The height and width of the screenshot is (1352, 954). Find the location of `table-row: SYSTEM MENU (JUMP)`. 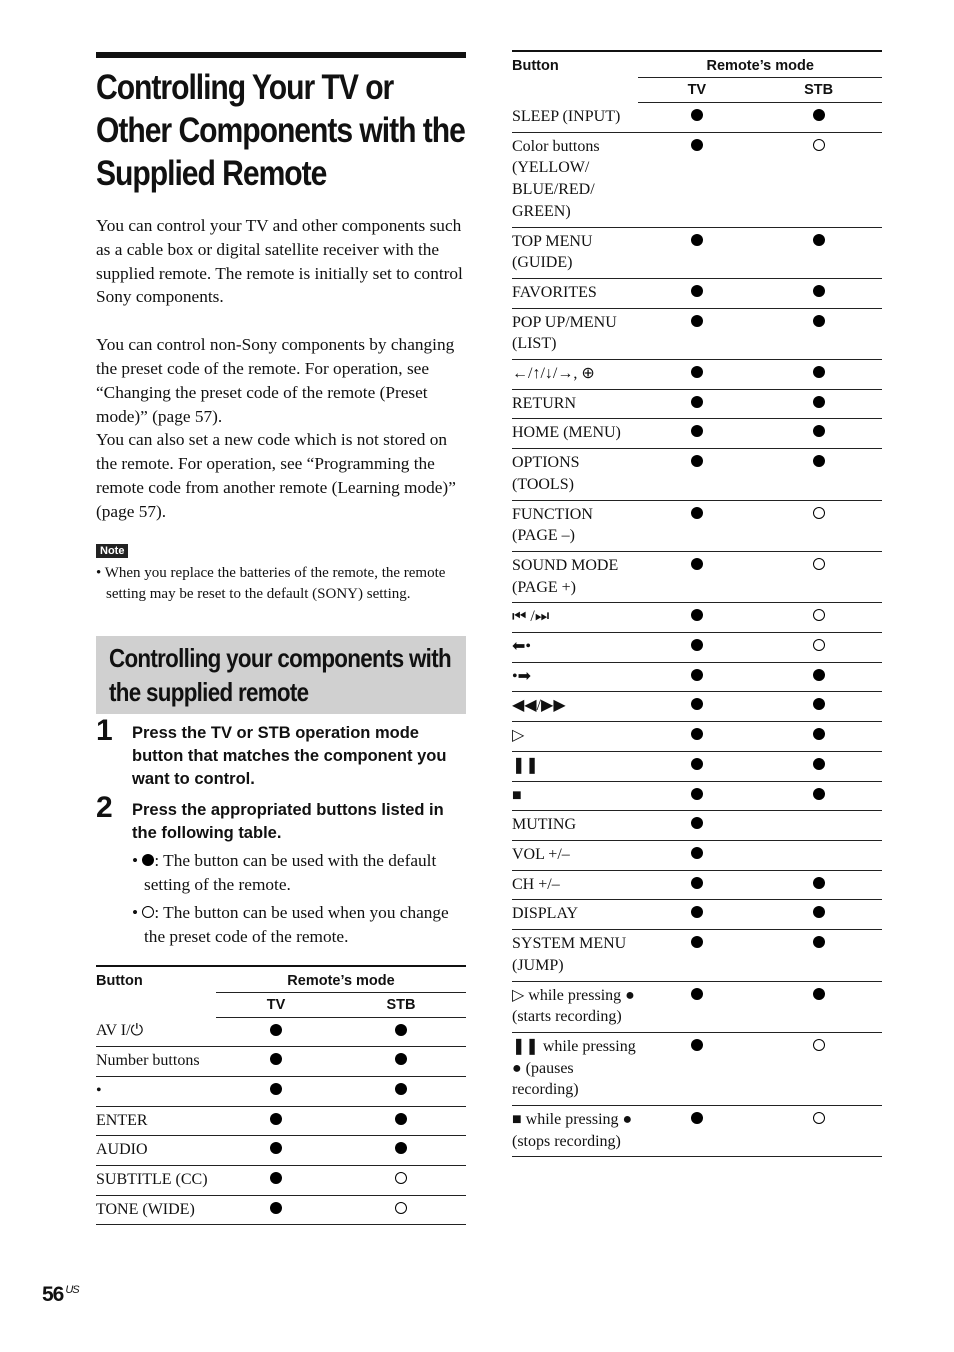

table-row: SYSTEM MENU (JUMP) is located at coordinates (697, 955).